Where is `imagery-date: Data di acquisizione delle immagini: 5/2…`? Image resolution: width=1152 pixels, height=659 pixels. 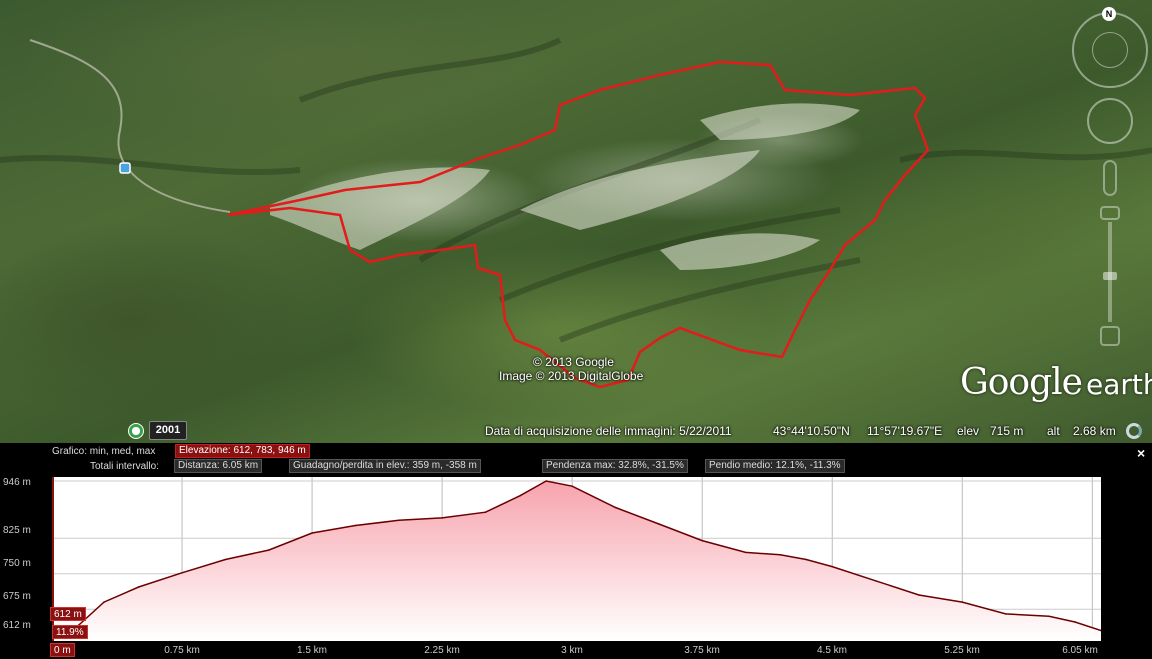
imagery-date: Data di acquisizione delle immagini: 5/2… is located at coordinates (608, 431).